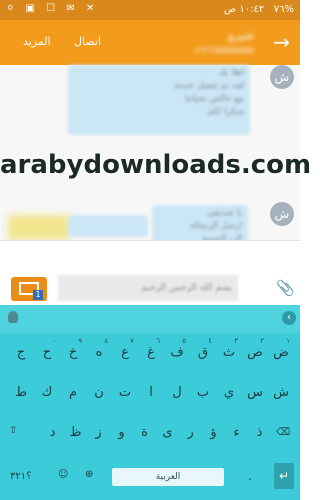 The height and width of the screenshot is (500, 320). I want to click on key: غ٦, so click(151, 348).